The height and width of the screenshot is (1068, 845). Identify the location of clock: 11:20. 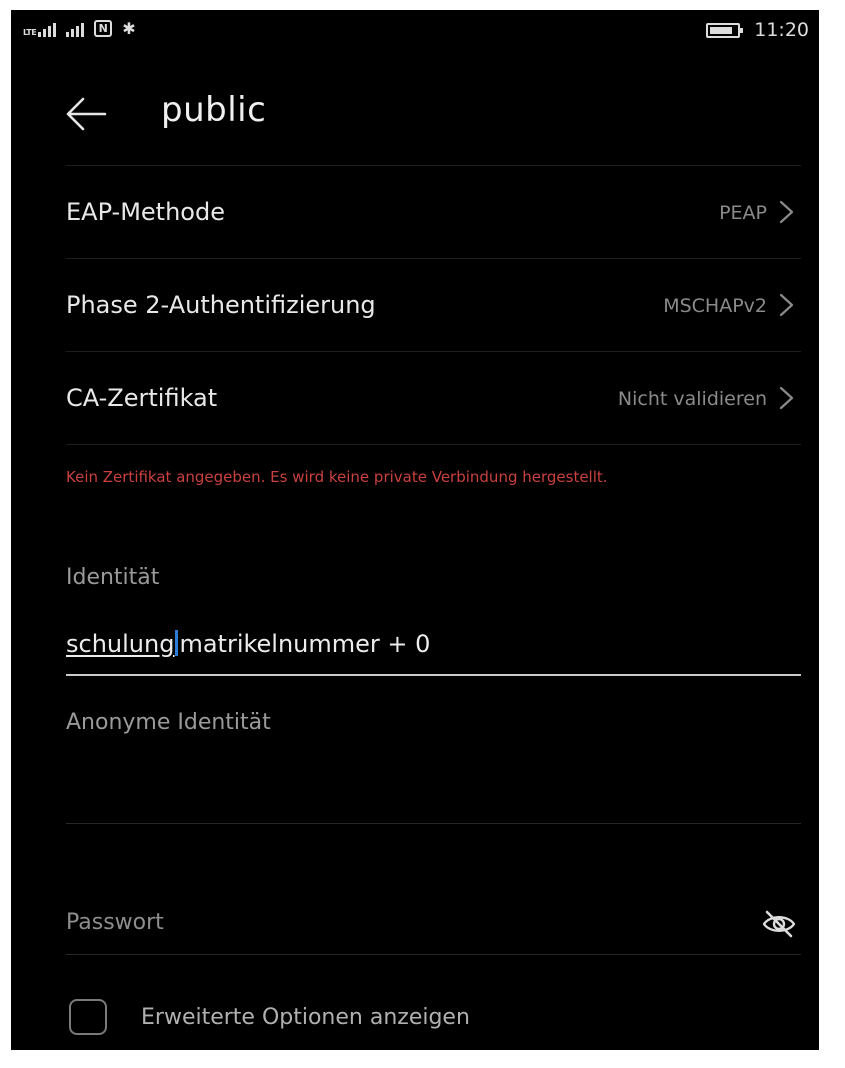
(781, 30).